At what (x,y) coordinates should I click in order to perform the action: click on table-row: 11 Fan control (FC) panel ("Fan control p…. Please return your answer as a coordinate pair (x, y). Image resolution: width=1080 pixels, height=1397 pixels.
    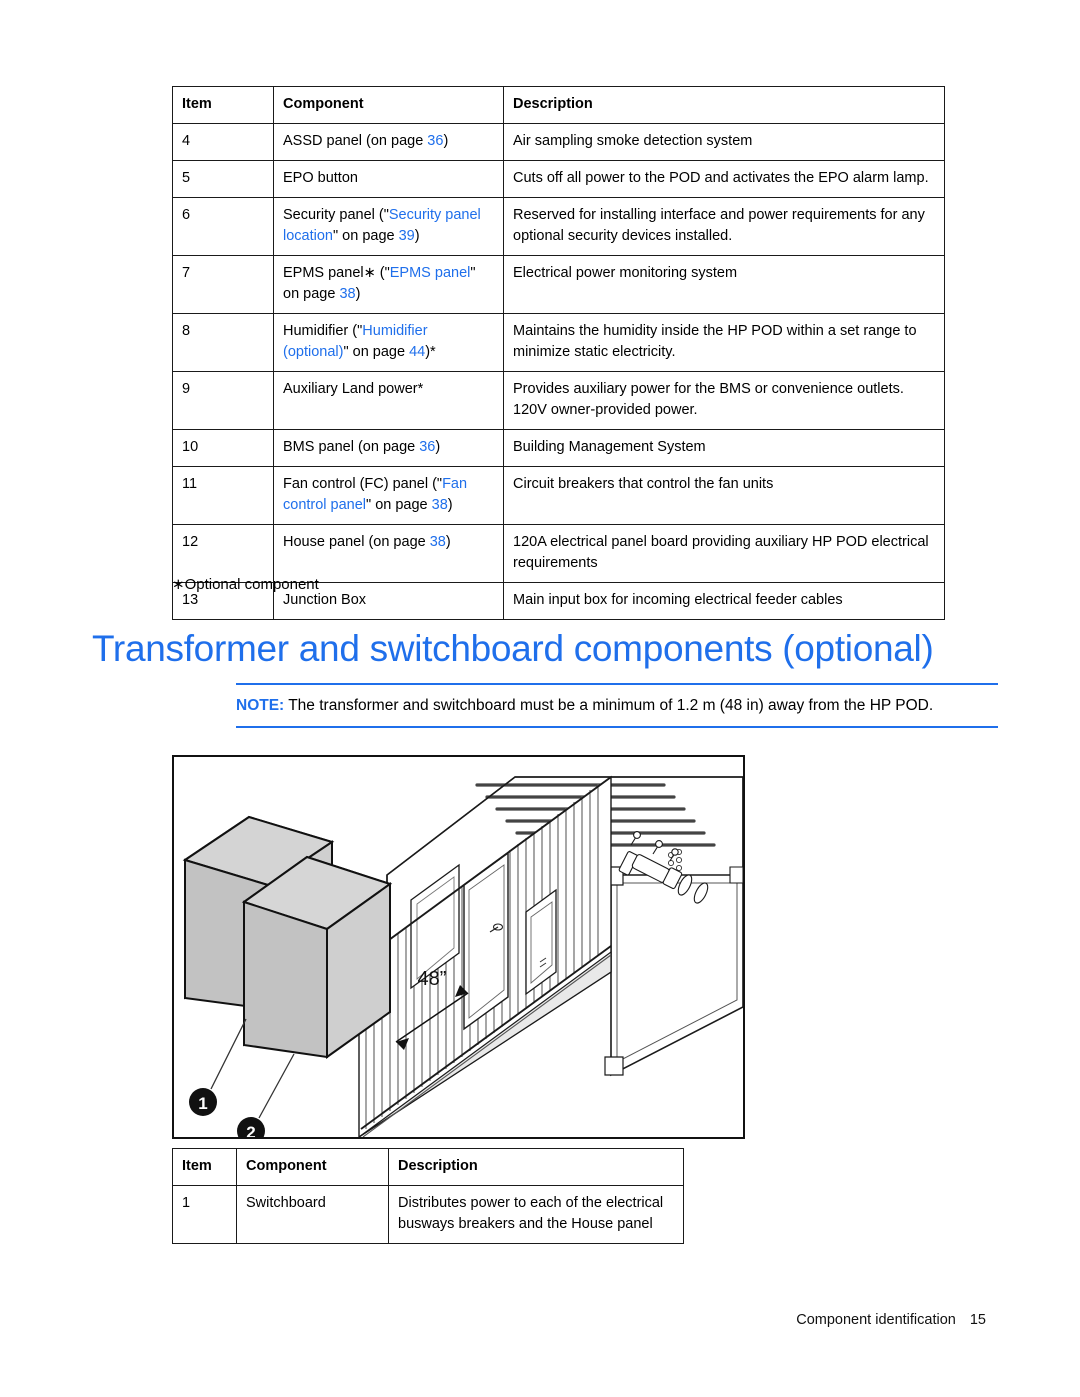
    Looking at the image, I should click on (558, 496).